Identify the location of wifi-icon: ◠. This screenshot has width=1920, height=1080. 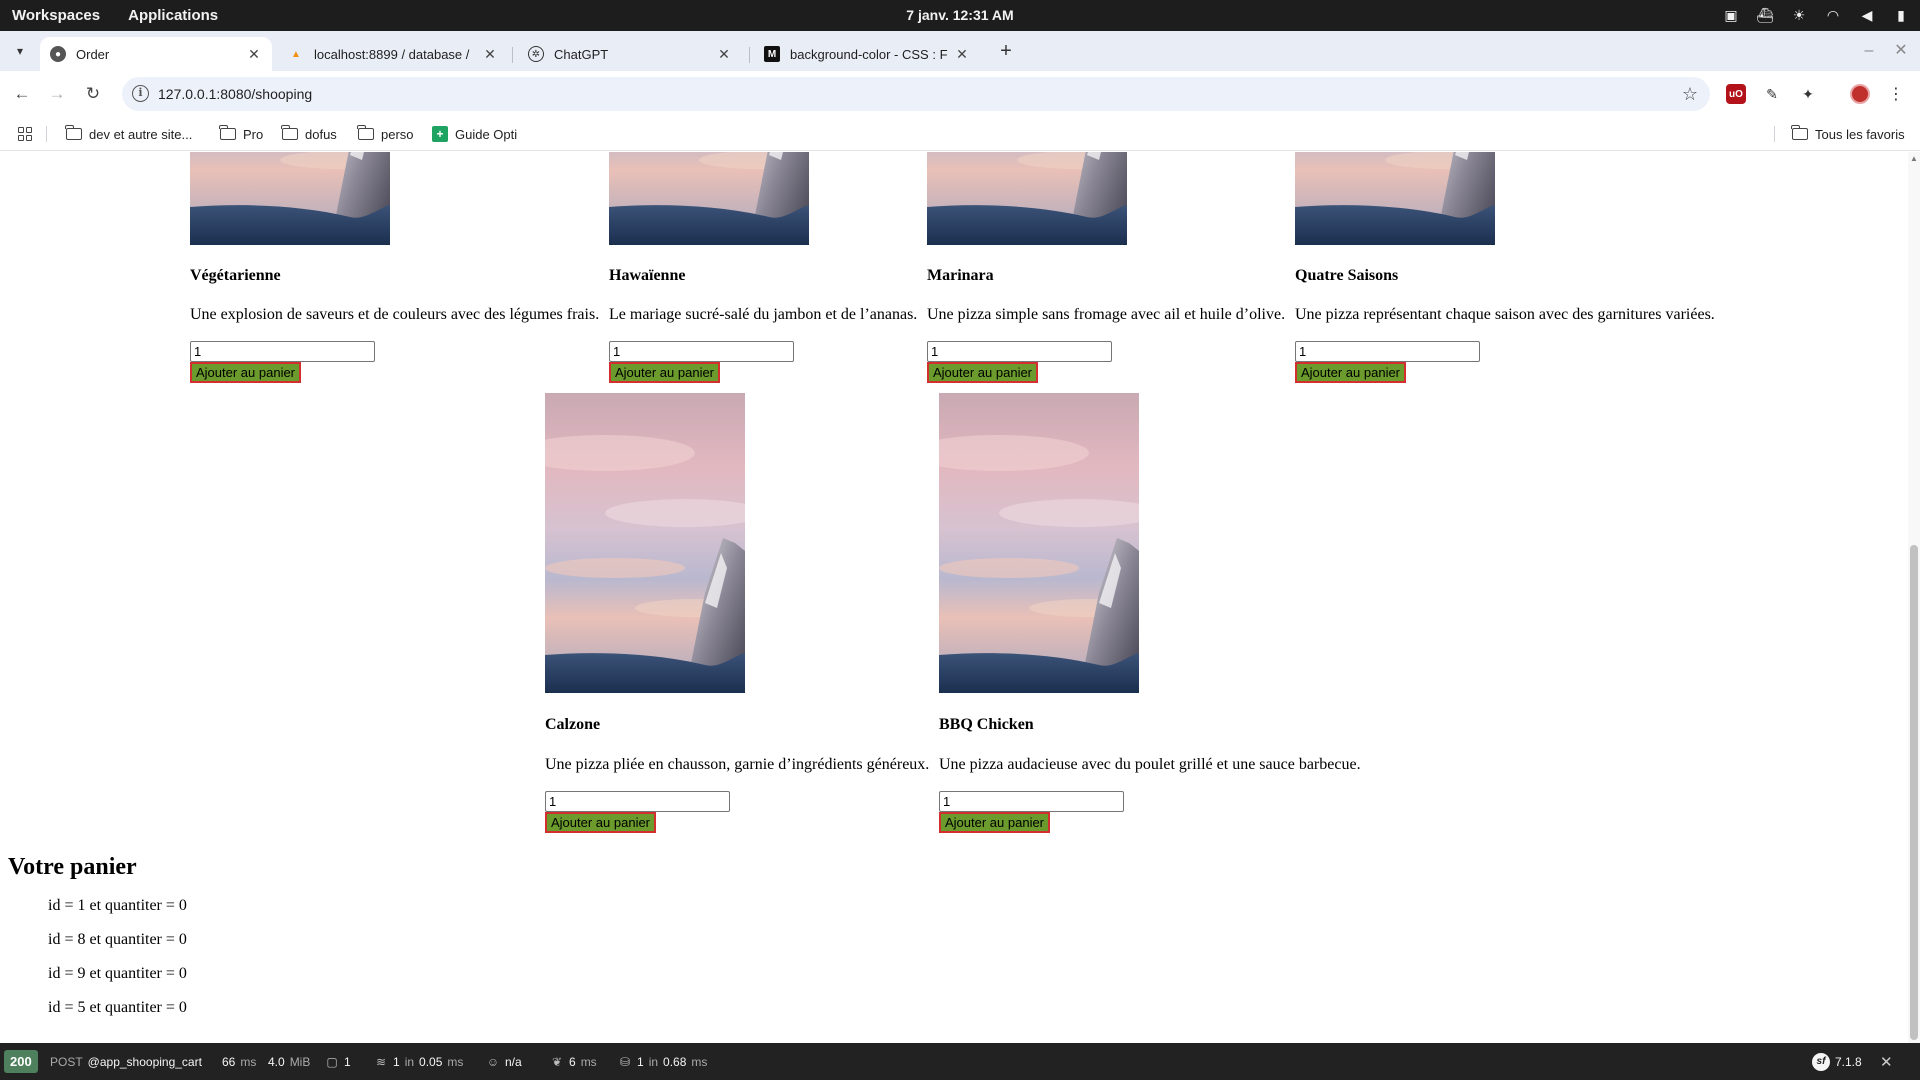
(1833, 16).